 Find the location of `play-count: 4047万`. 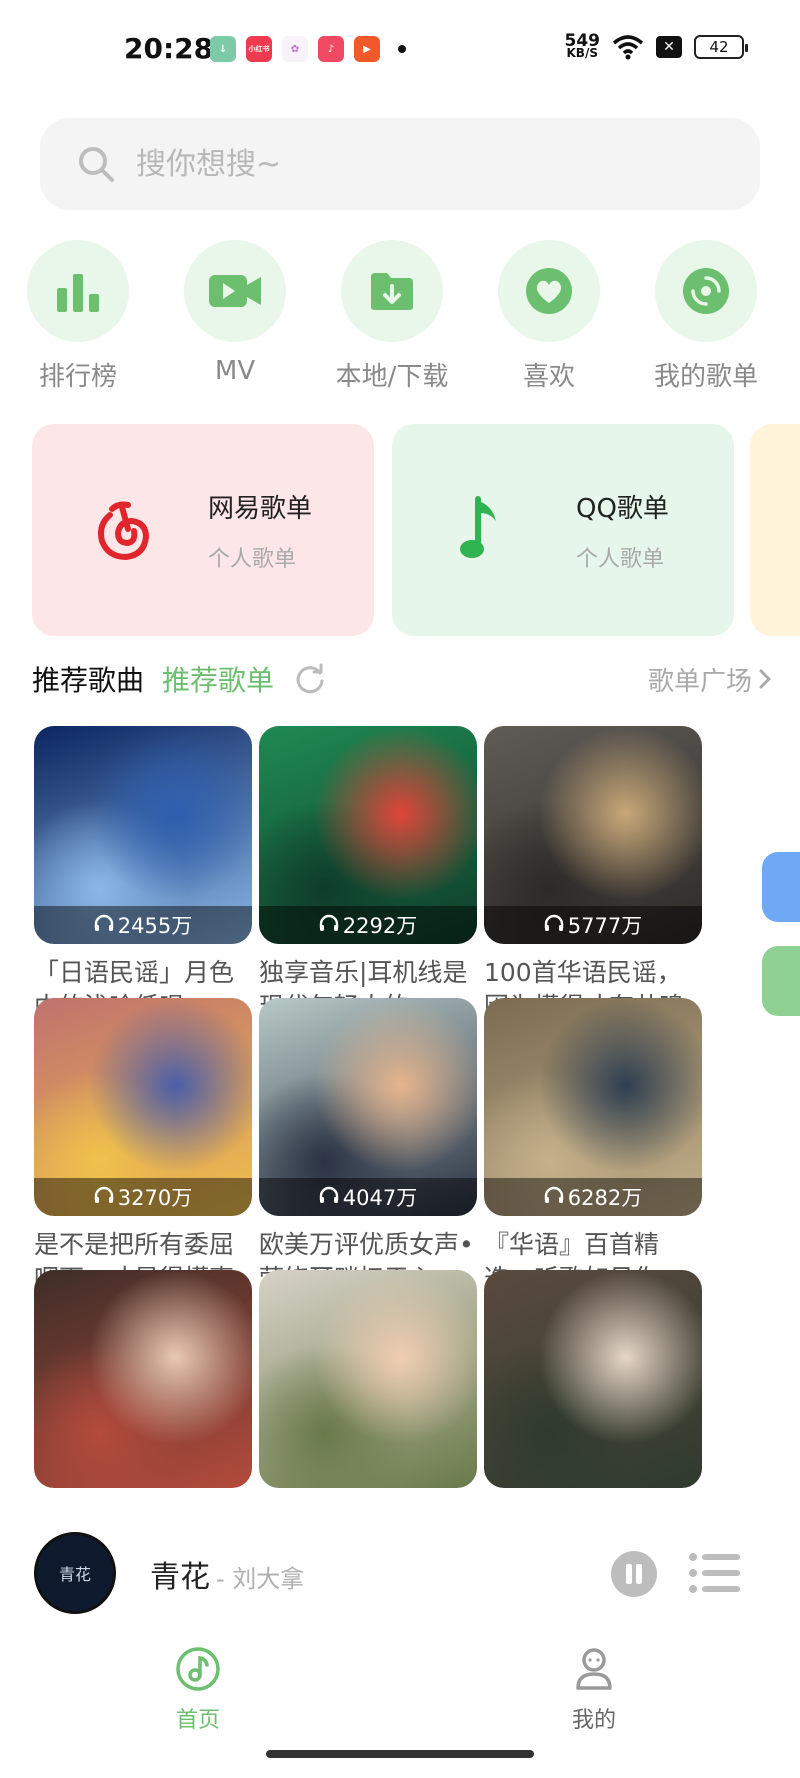

play-count: 4047万 is located at coordinates (368, 1197).